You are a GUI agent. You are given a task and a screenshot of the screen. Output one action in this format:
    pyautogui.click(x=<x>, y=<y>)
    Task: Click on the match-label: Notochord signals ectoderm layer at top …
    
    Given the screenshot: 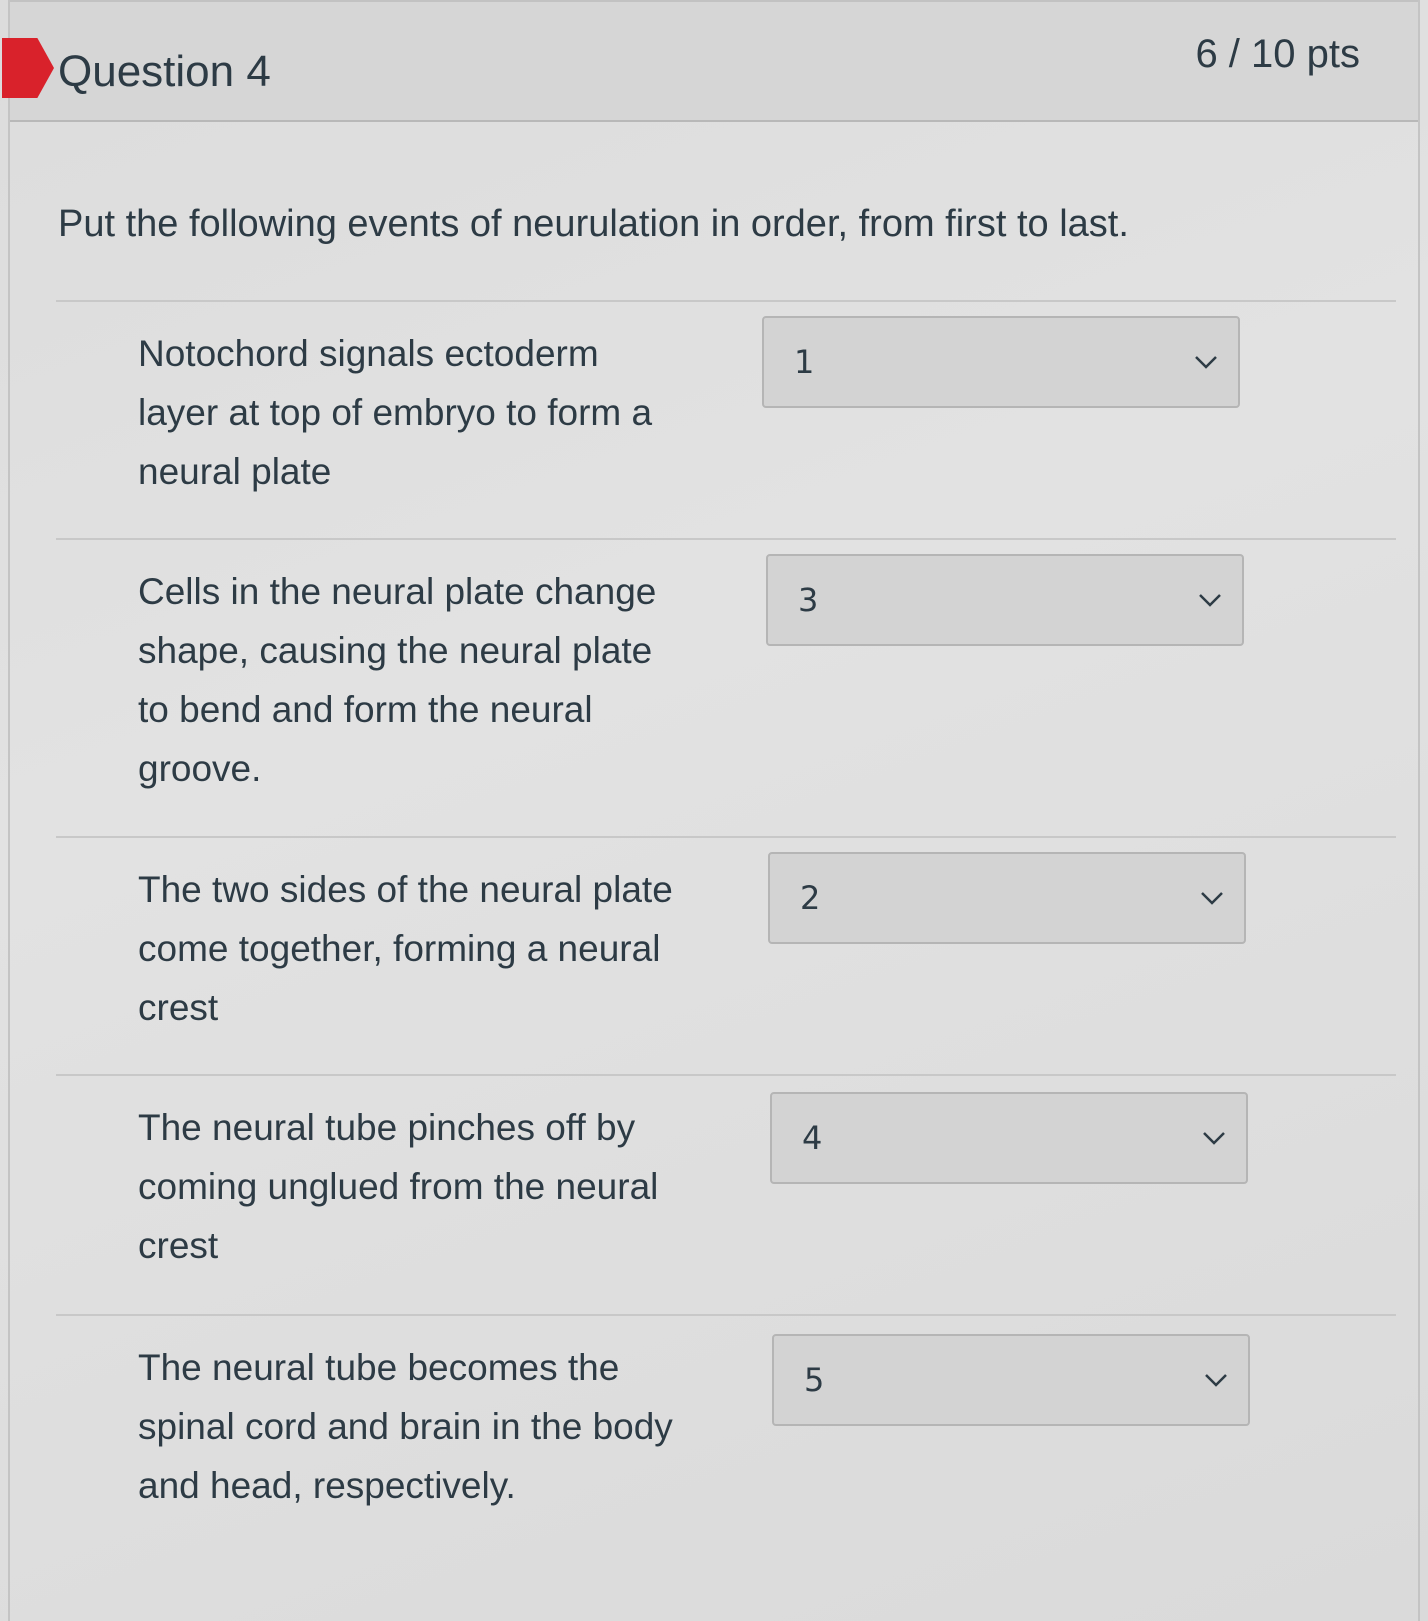 What is the action you would take?
    pyautogui.click(x=395, y=412)
    